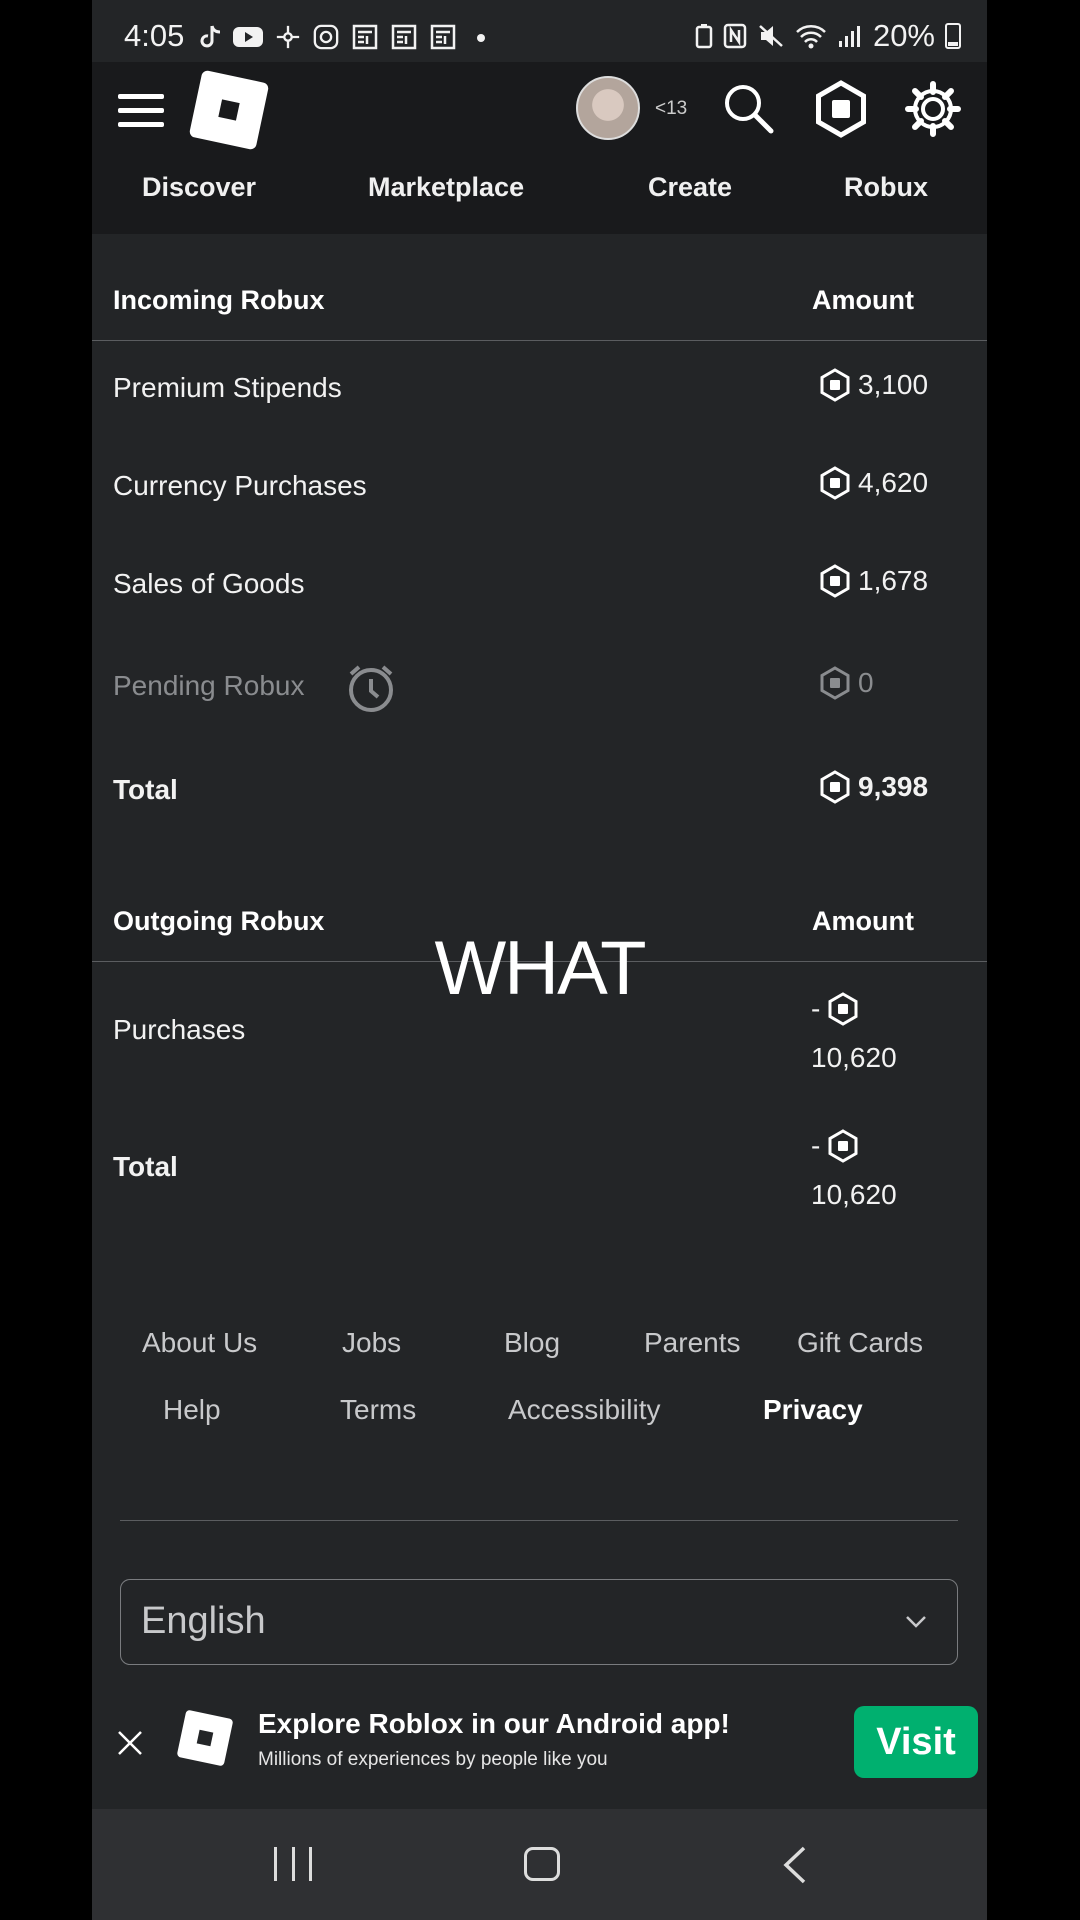 This screenshot has height=1920, width=1080. Describe the element at coordinates (210, 36) in the screenshot. I see `tiktok-icon` at that location.